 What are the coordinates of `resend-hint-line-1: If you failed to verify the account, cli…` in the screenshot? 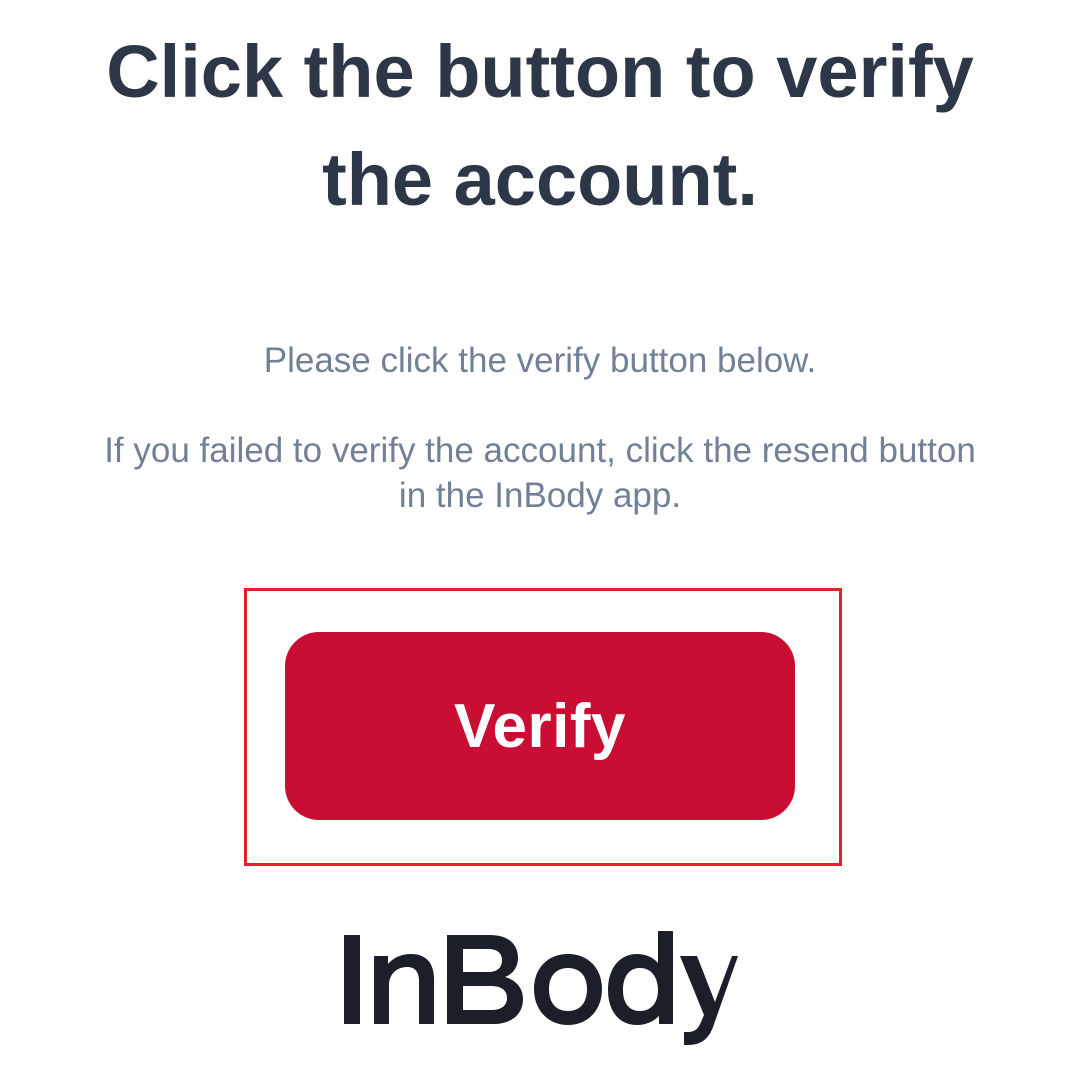 It's located at (540, 450).